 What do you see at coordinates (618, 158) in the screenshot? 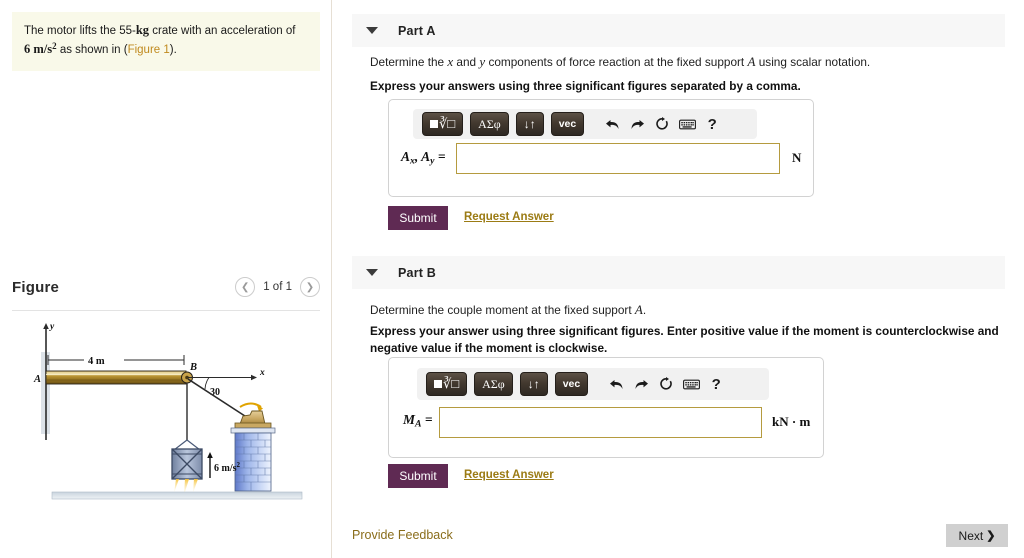
I see `part-a-answer-input` at bounding box center [618, 158].